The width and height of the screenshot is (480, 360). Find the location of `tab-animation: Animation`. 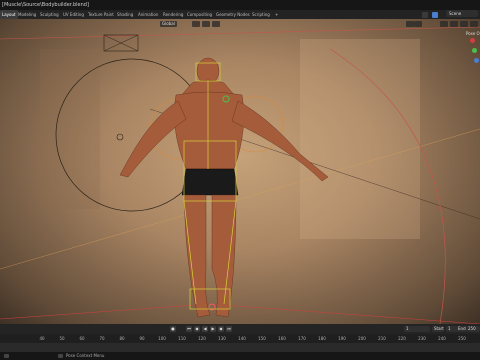

tab-animation: Animation is located at coordinates (148, 14).